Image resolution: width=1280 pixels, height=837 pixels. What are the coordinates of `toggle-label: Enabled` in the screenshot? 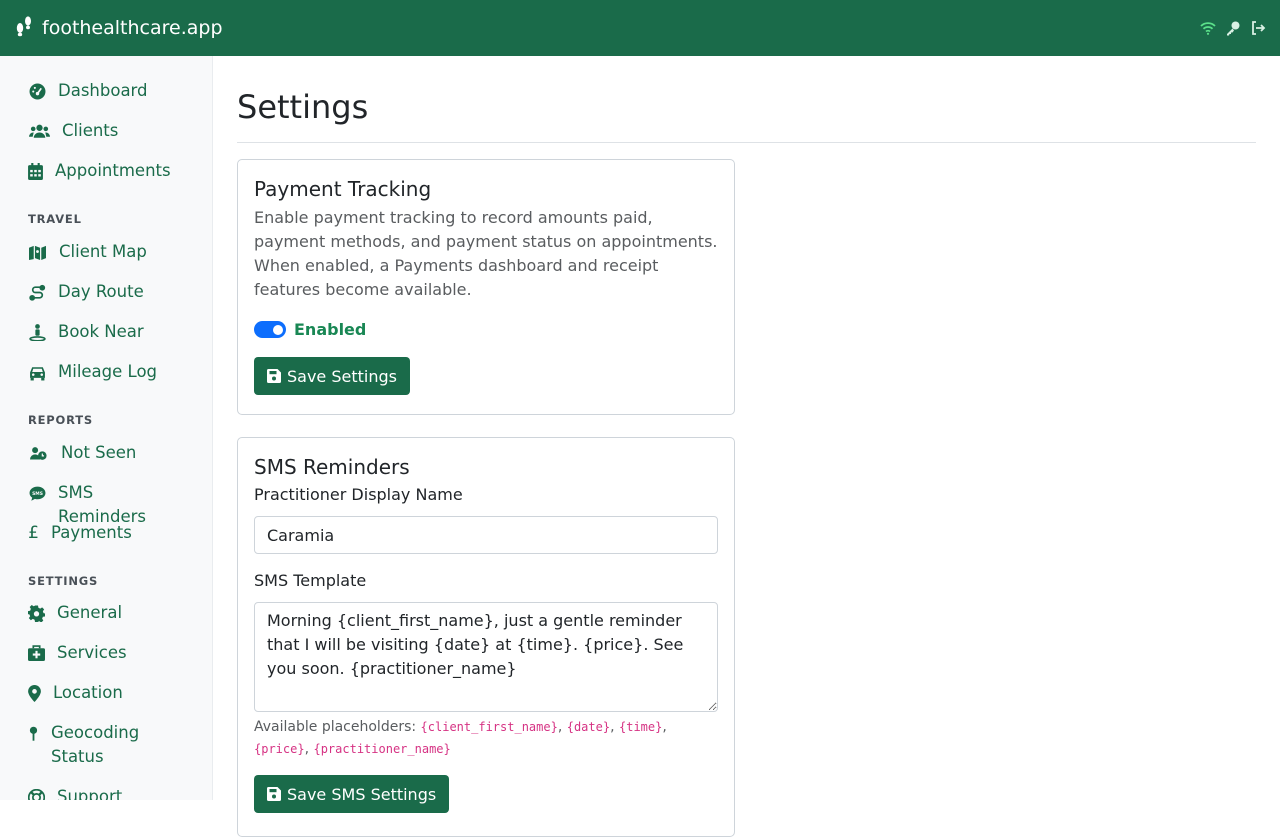 It's located at (330, 329).